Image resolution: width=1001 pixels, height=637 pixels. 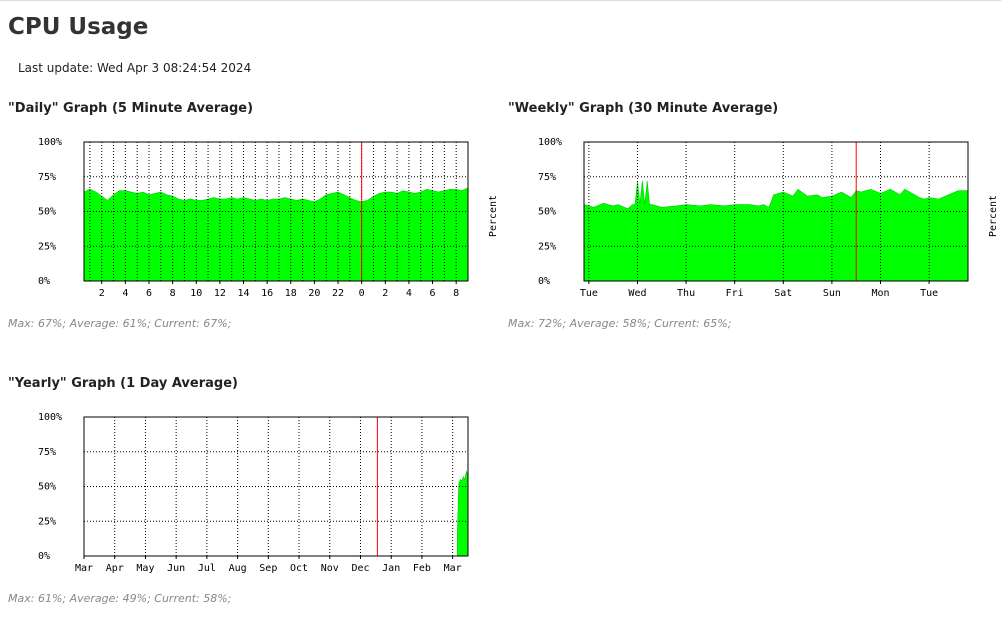 What do you see at coordinates (686, 293) in the screenshot?
I see `weekly-xtick-label: Thu` at bounding box center [686, 293].